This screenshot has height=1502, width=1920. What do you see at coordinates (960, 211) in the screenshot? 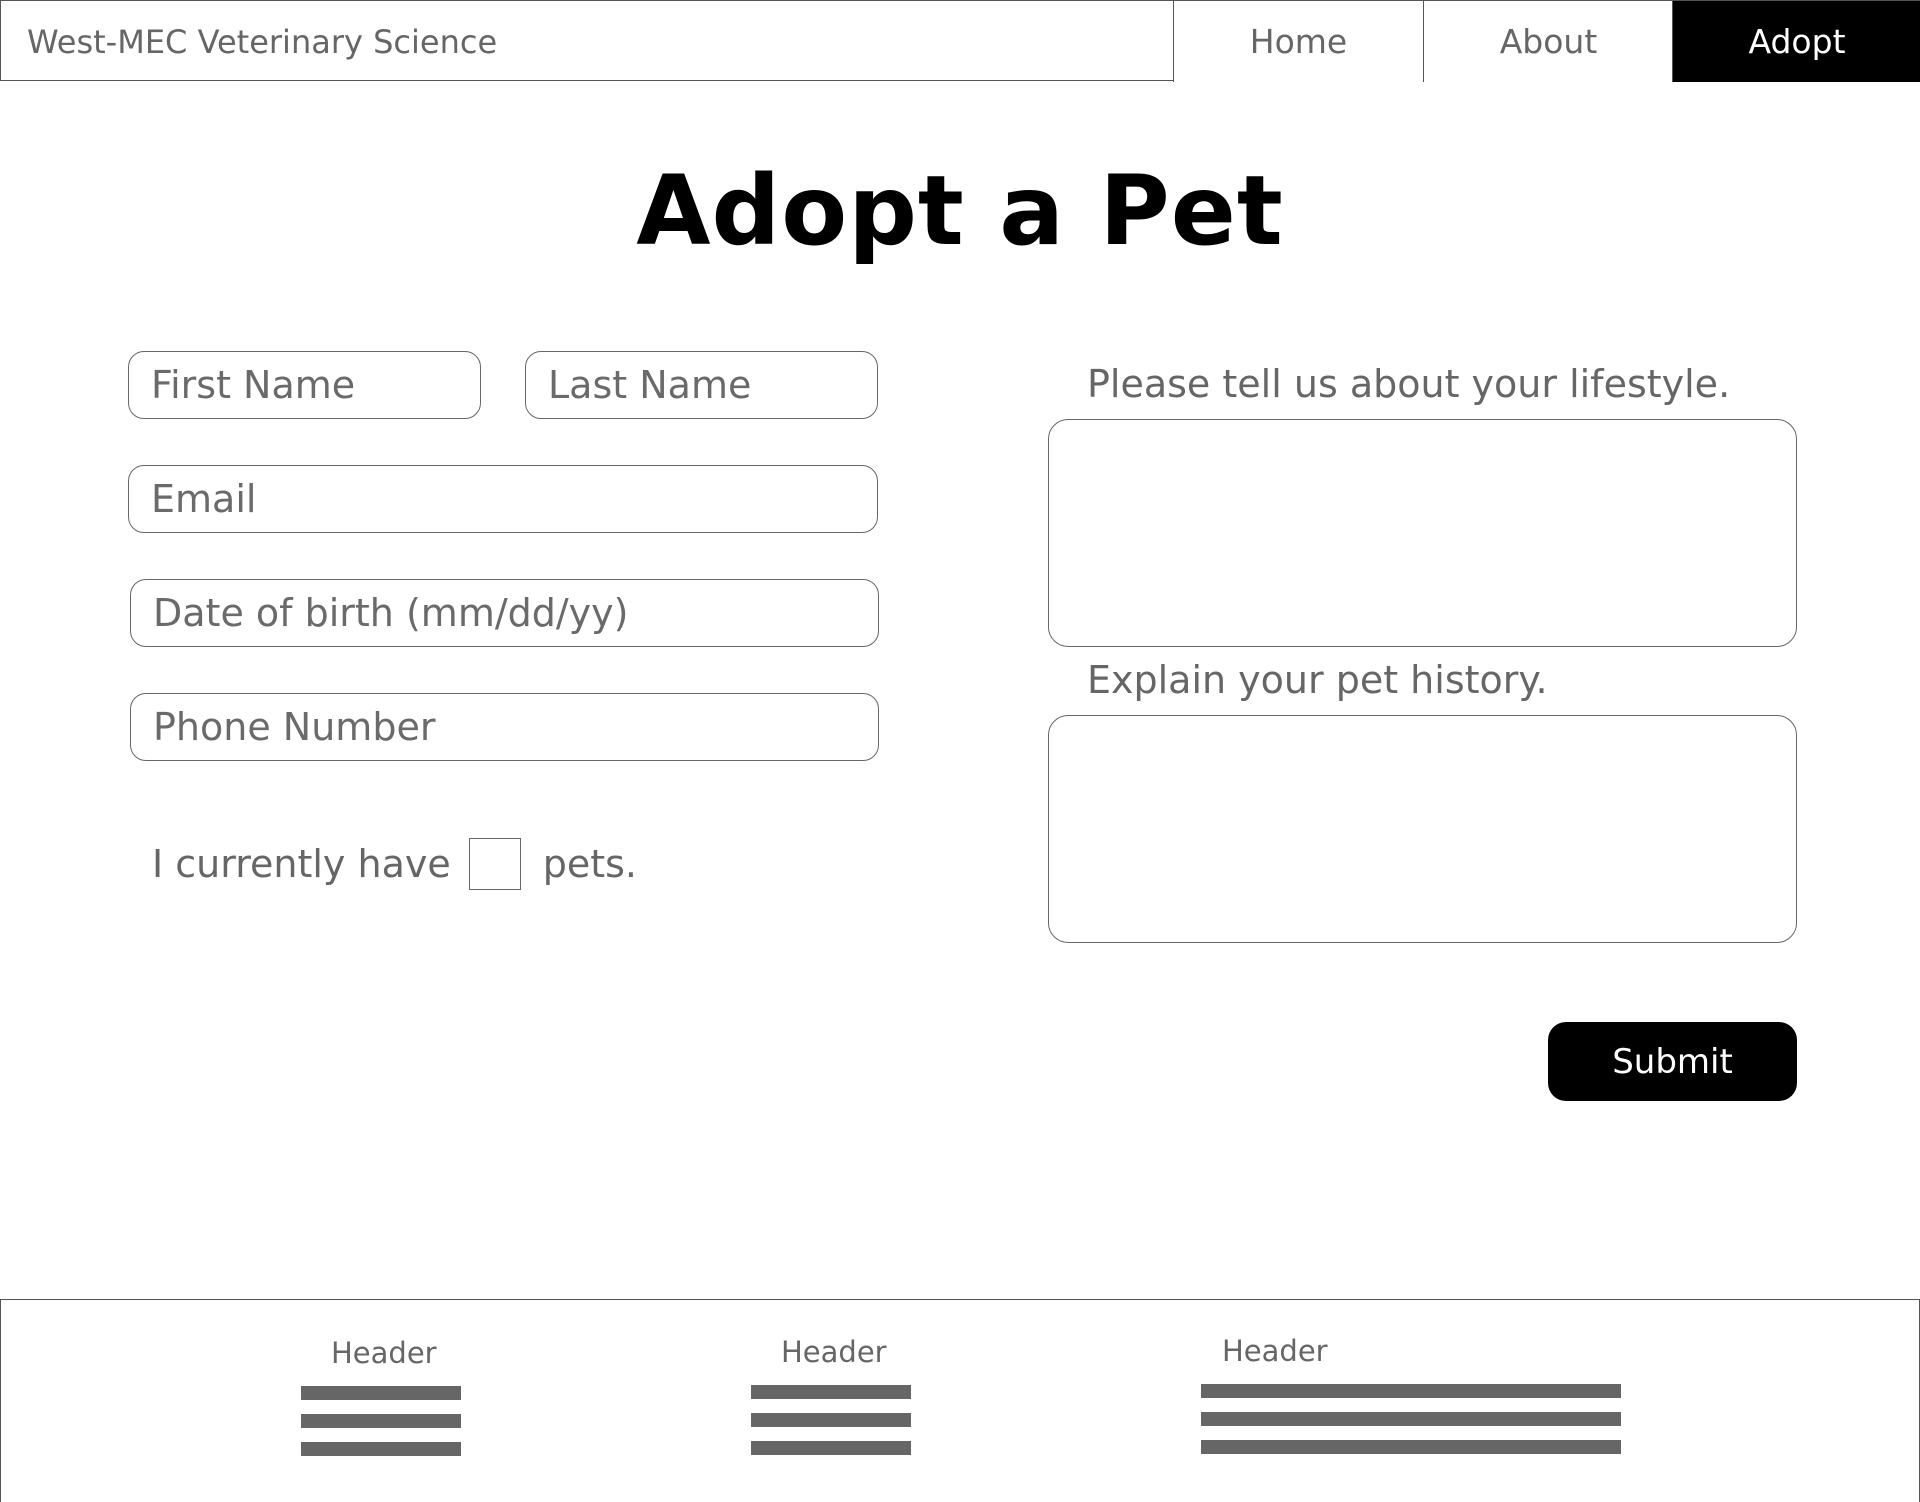
I see `page-title: Adopt a Pet` at bounding box center [960, 211].